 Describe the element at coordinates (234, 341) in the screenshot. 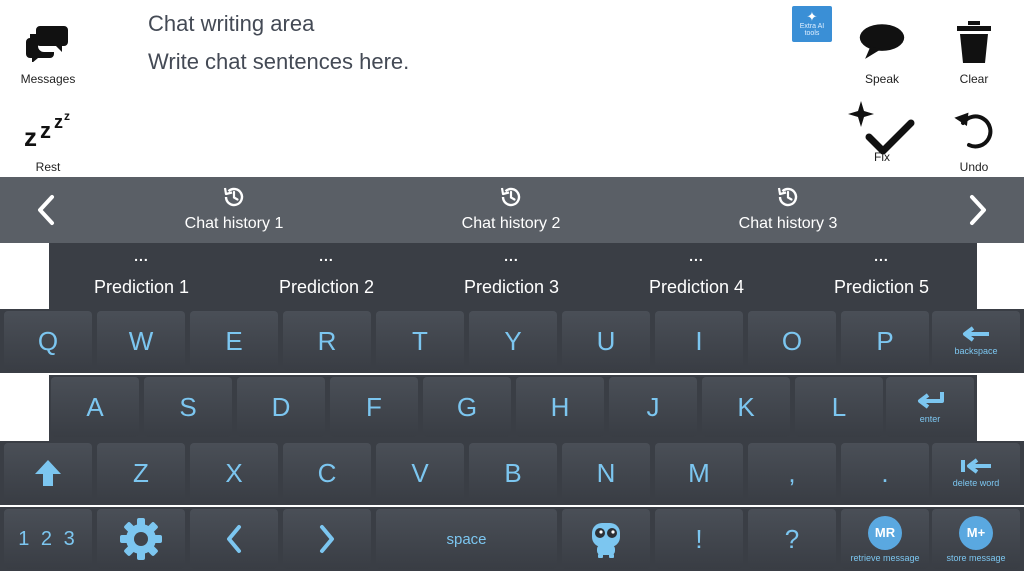

I see `key-e: E` at that location.